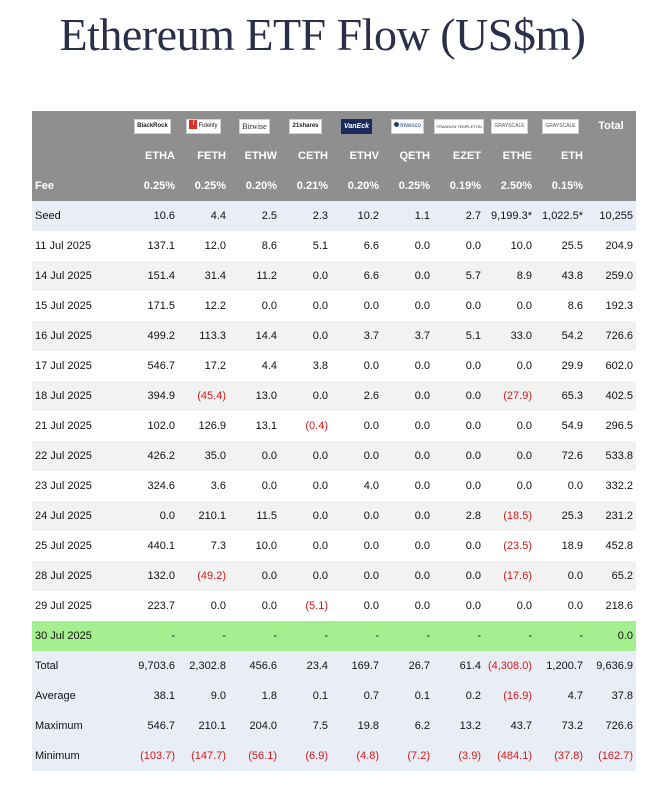 The height and width of the screenshot is (800, 645). I want to click on row-total: 259.0, so click(611, 276).